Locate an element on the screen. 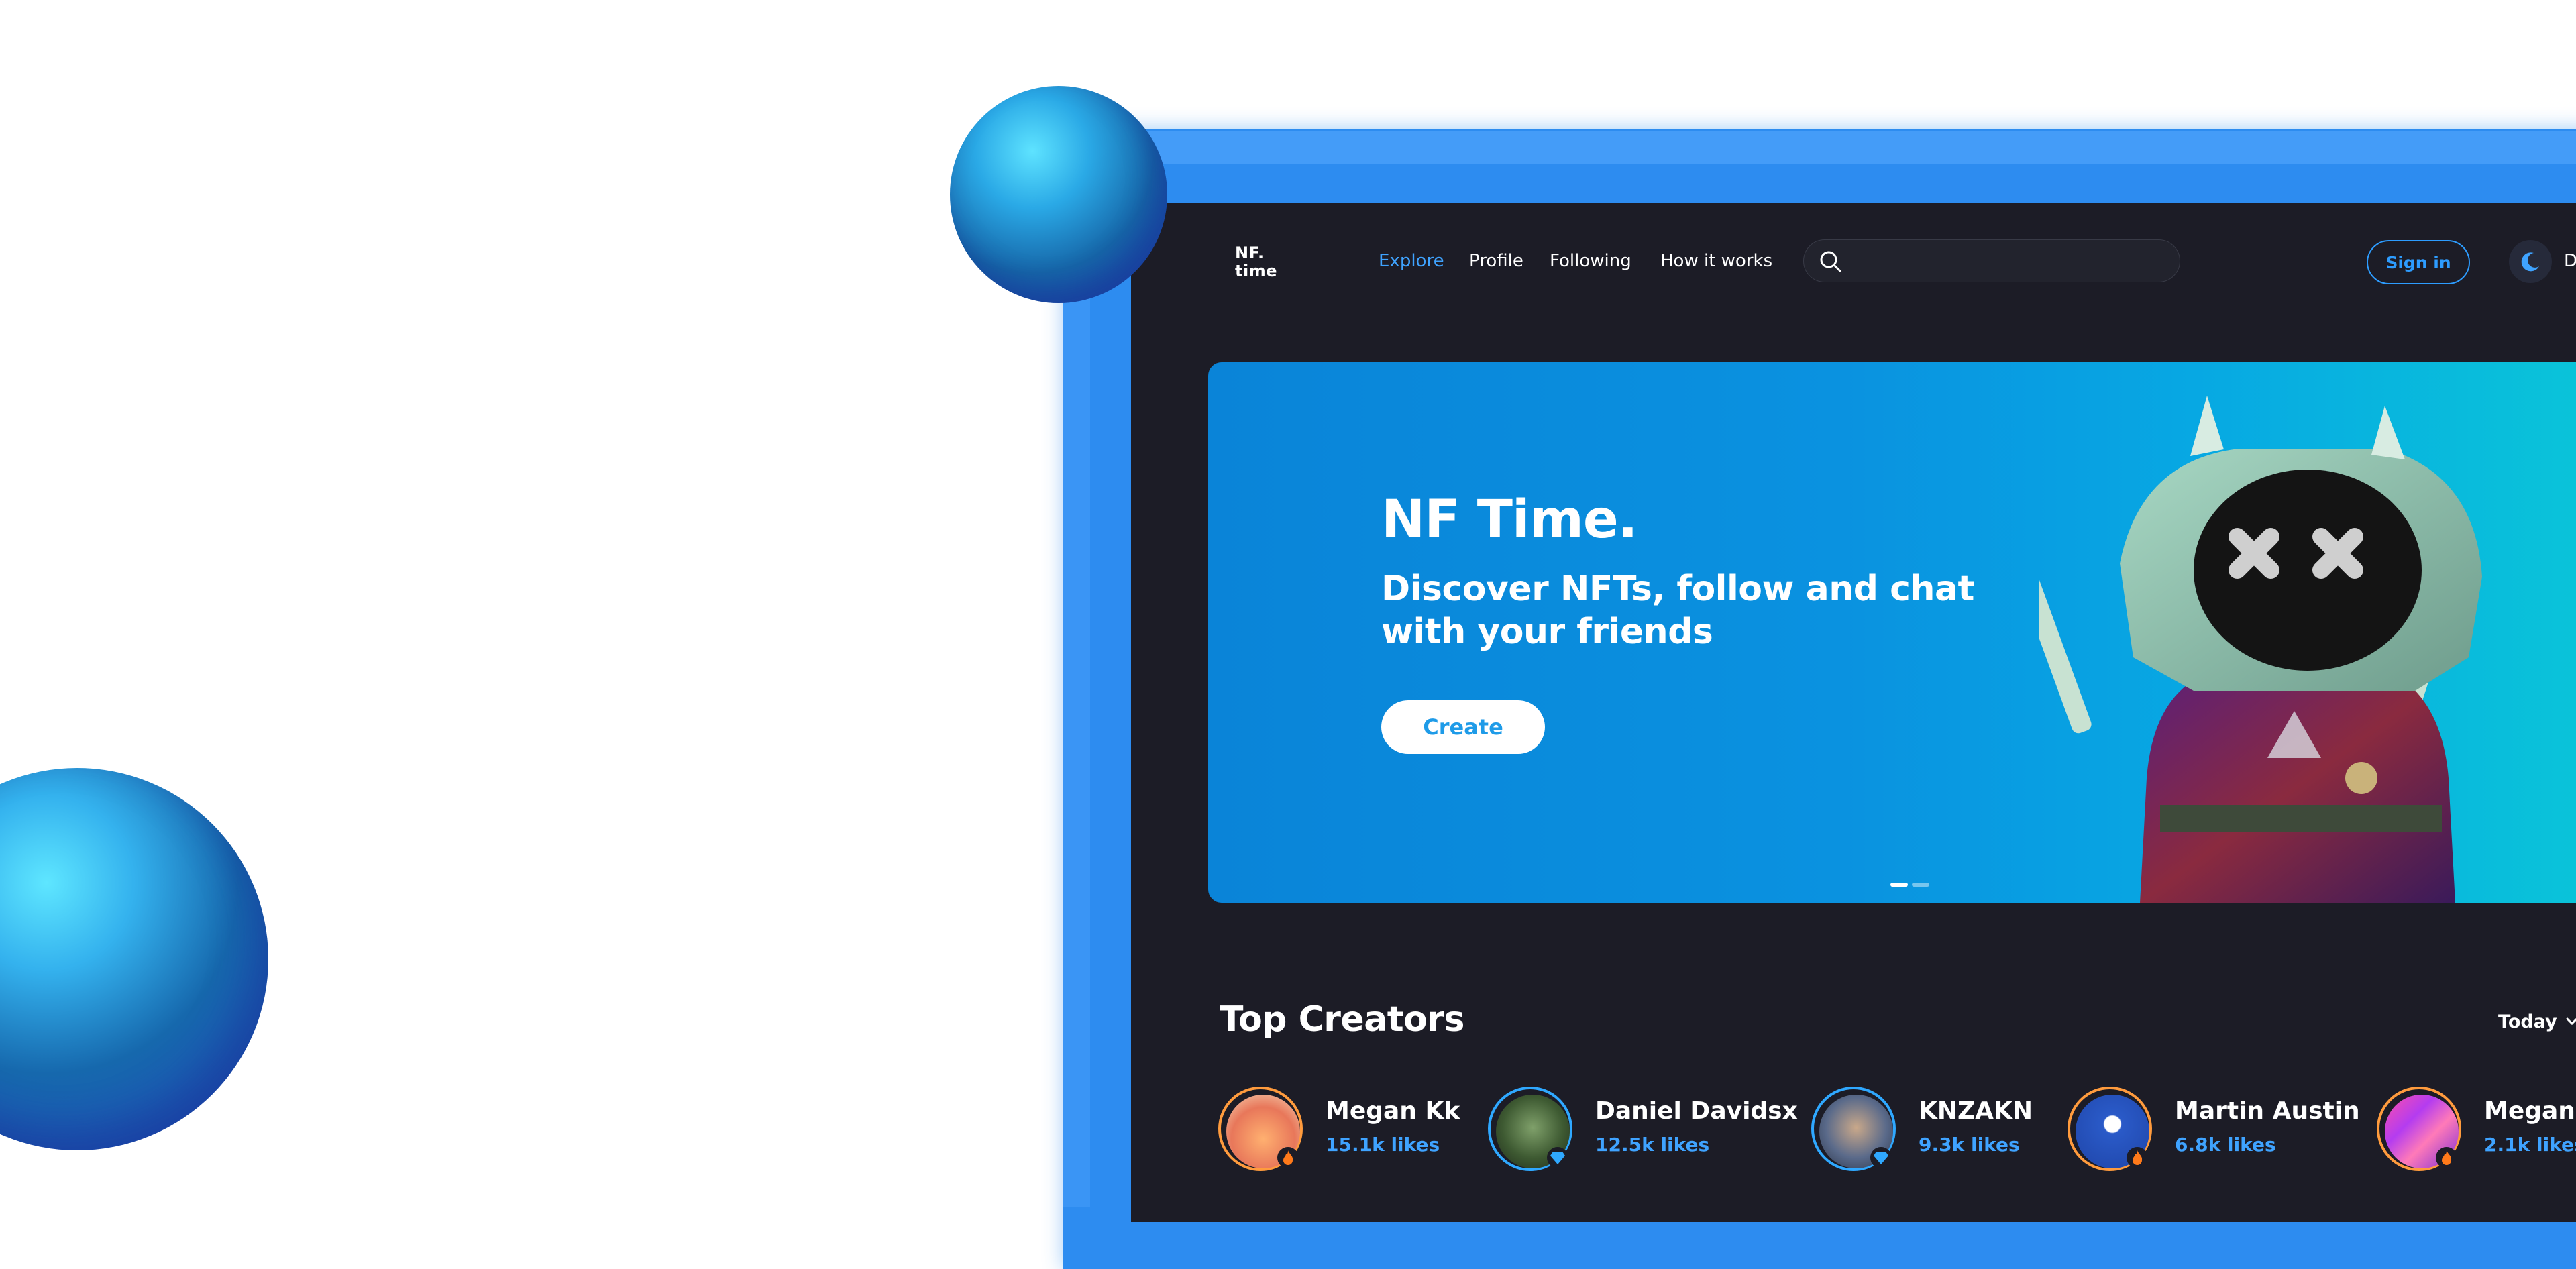 The width and height of the screenshot is (2576, 1269). logo-line-1: NF. is located at coordinates (1250, 252).